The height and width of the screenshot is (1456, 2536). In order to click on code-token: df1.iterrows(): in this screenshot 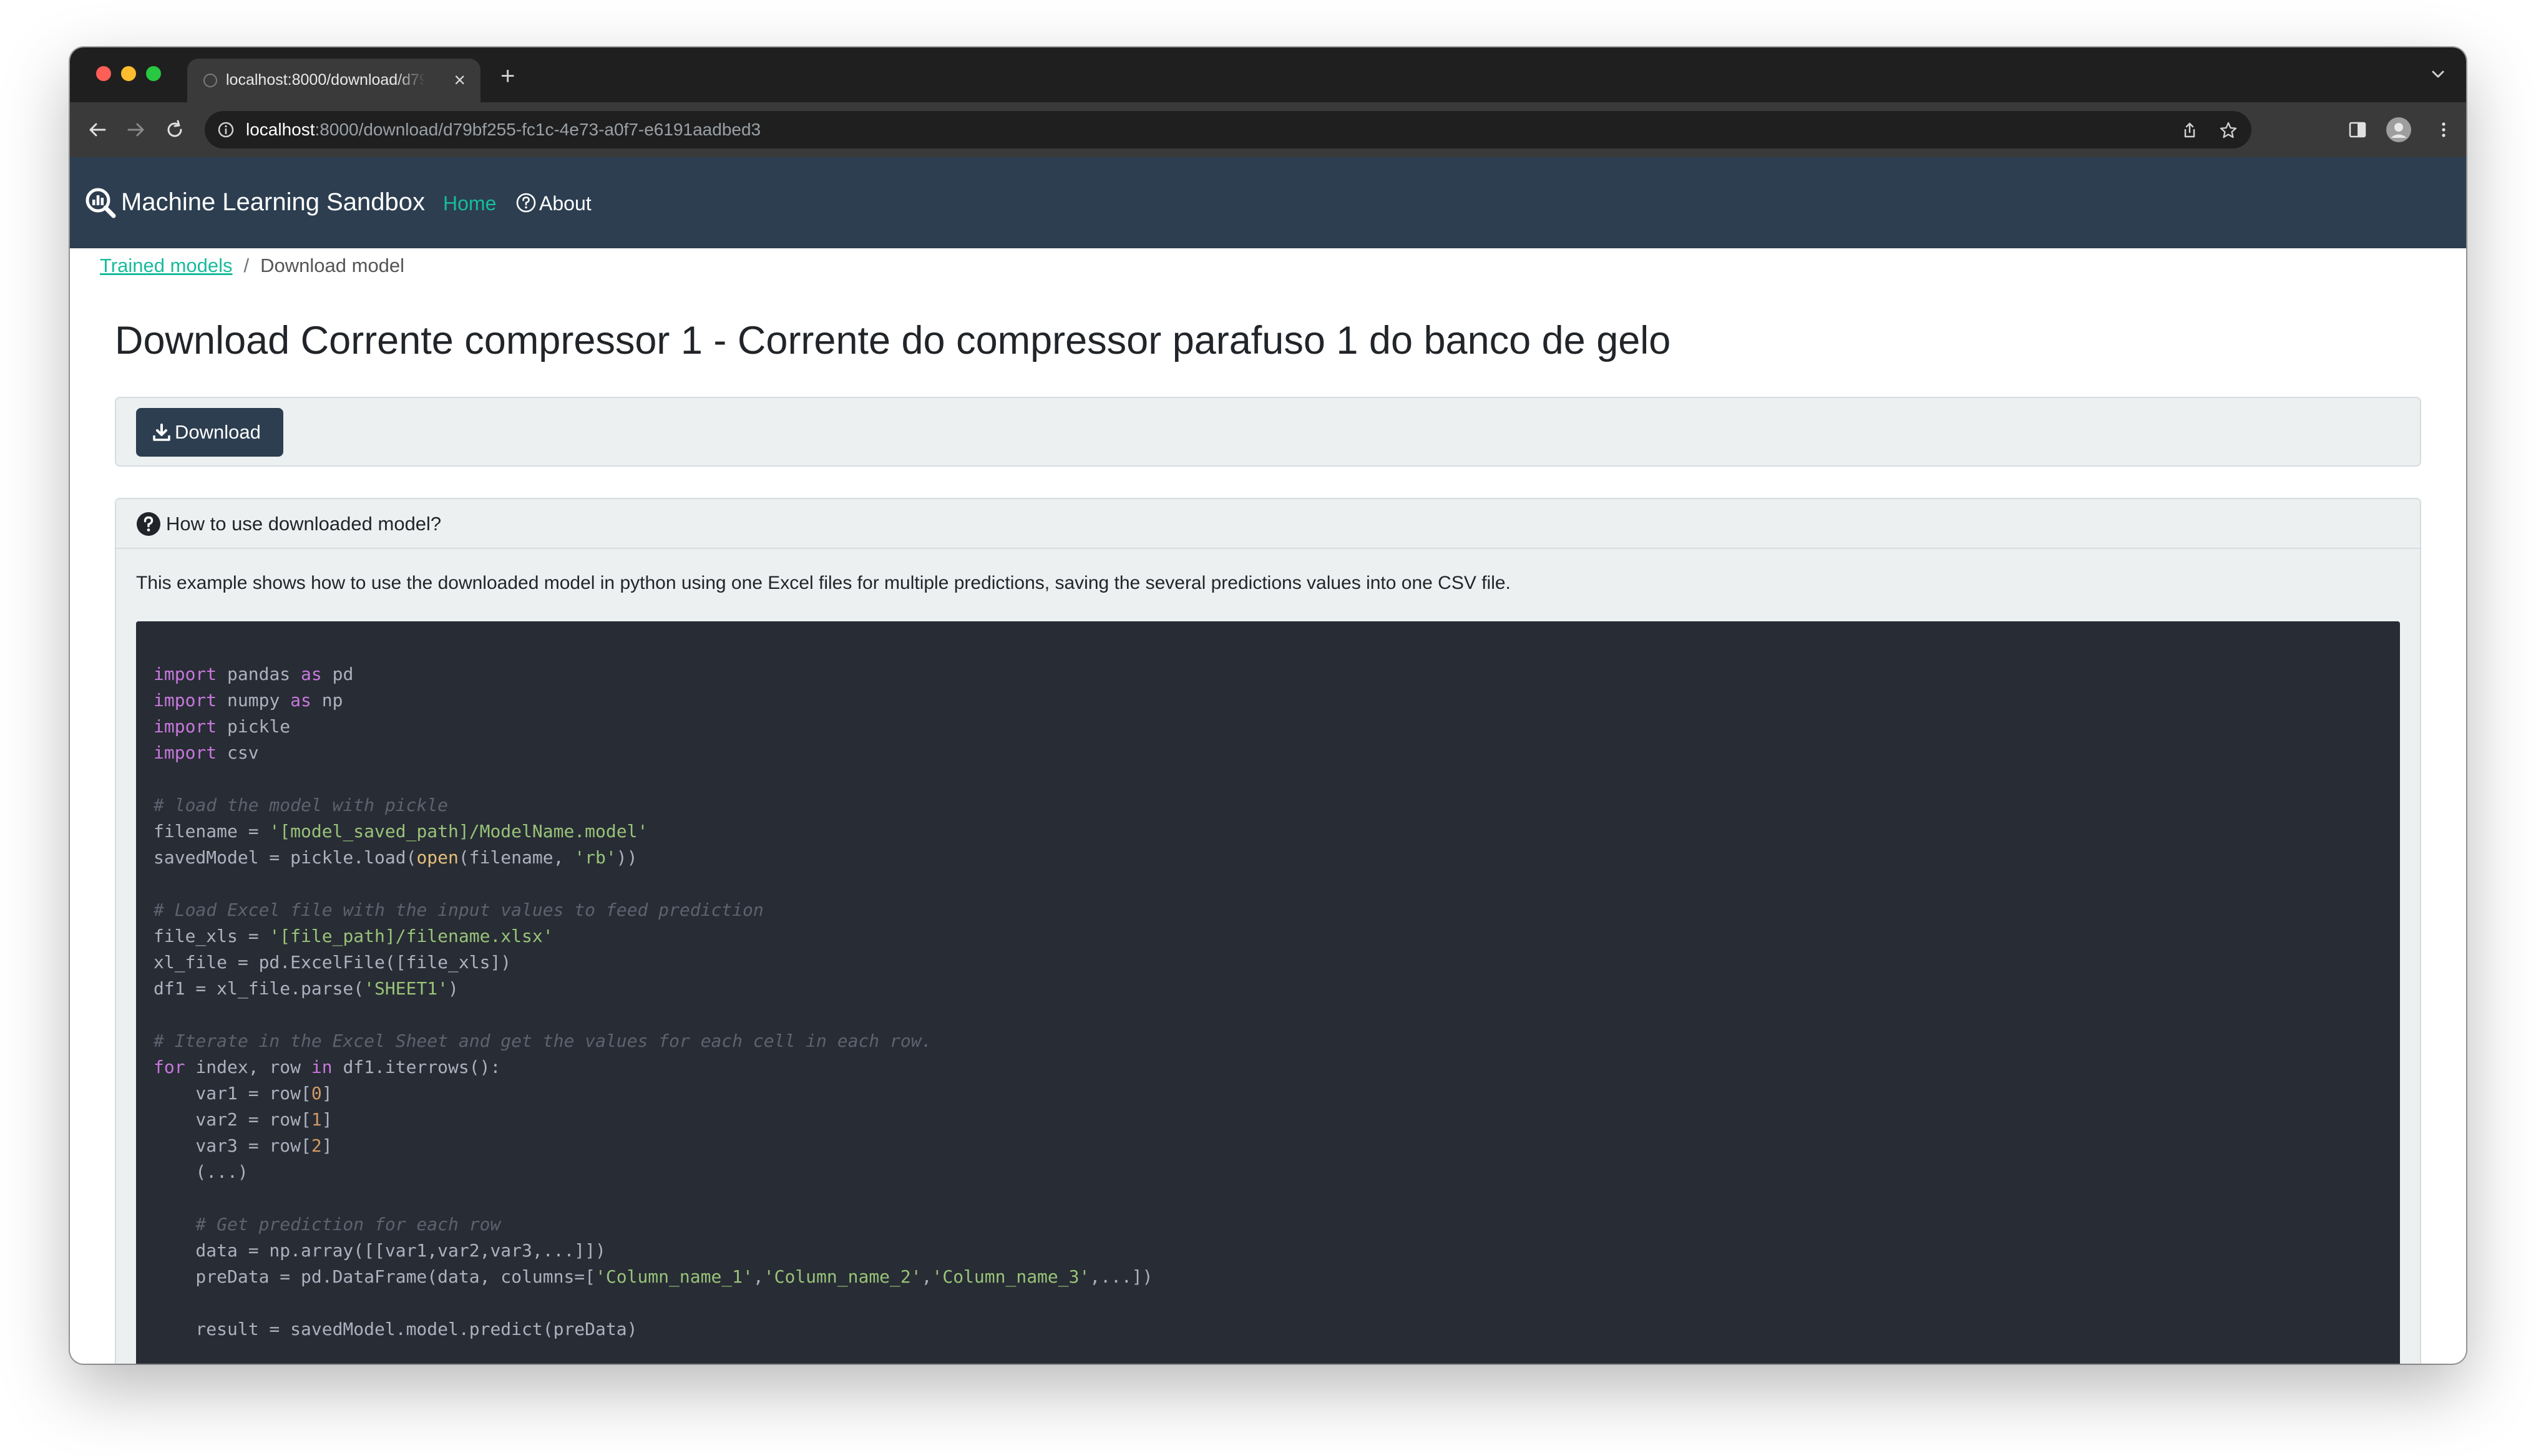, I will do `click(422, 1067)`.